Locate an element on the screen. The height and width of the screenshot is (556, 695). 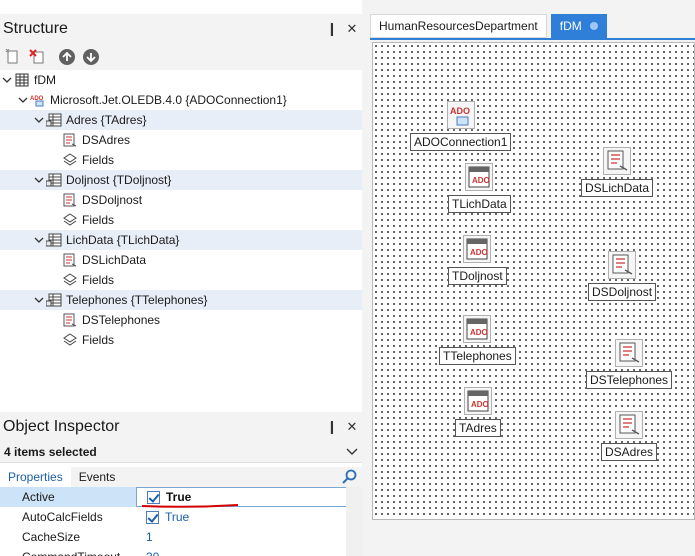
component-tadres: ADO TAdres is located at coordinates (478, 412).